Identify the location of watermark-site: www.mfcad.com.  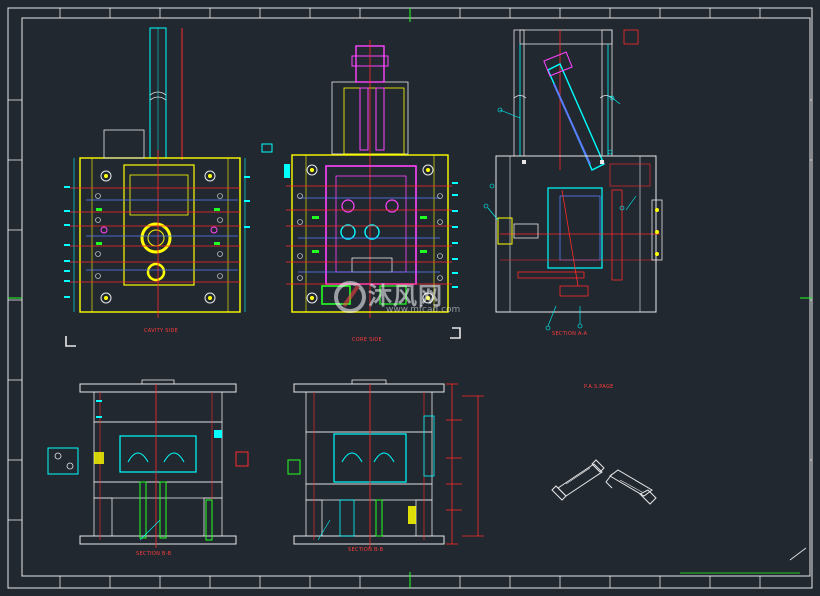
(423, 310).